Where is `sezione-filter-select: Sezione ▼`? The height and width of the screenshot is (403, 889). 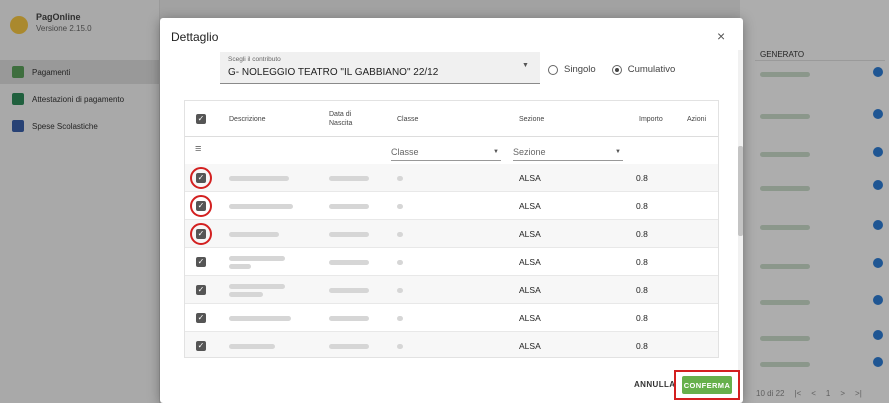 sezione-filter-select: Sezione ▼ is located at coordinates (568, 151).